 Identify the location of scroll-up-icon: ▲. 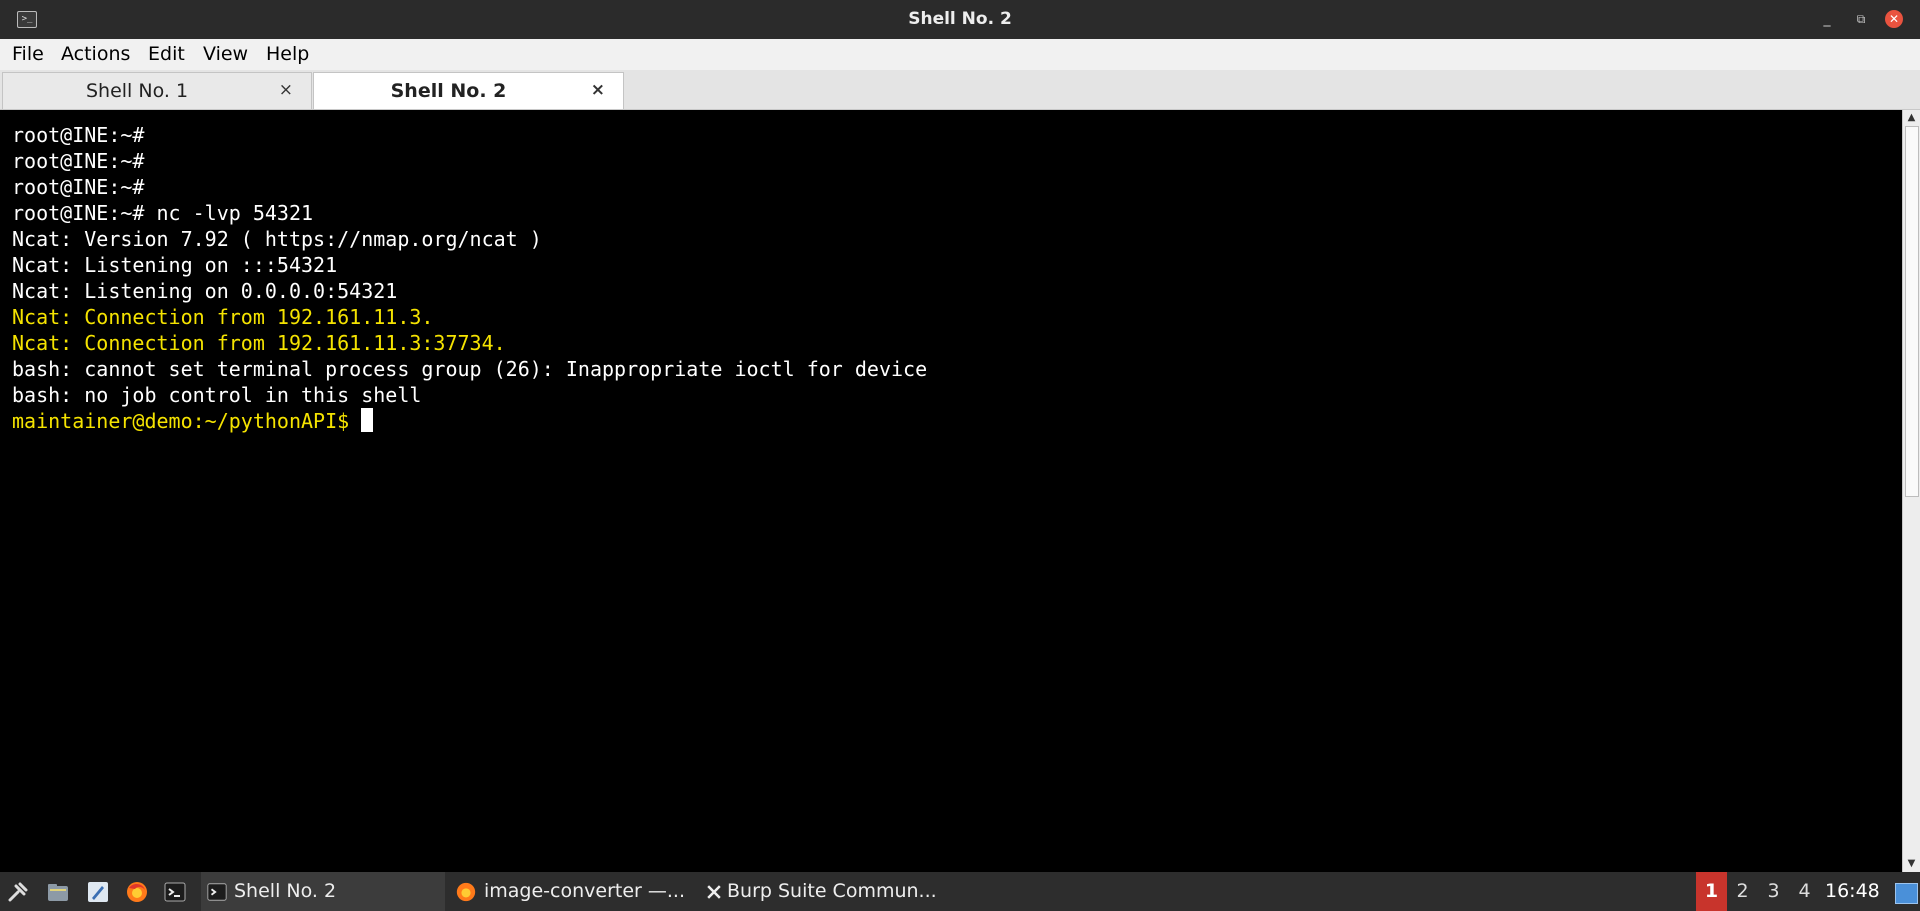
(1911, 118).